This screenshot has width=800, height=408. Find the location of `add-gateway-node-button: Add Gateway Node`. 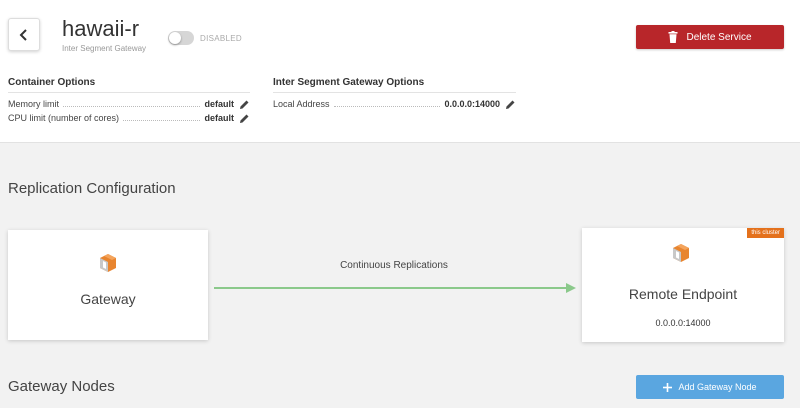

add-gateway-node-button: Add Gateway Node is located at coordinates (710, 387).